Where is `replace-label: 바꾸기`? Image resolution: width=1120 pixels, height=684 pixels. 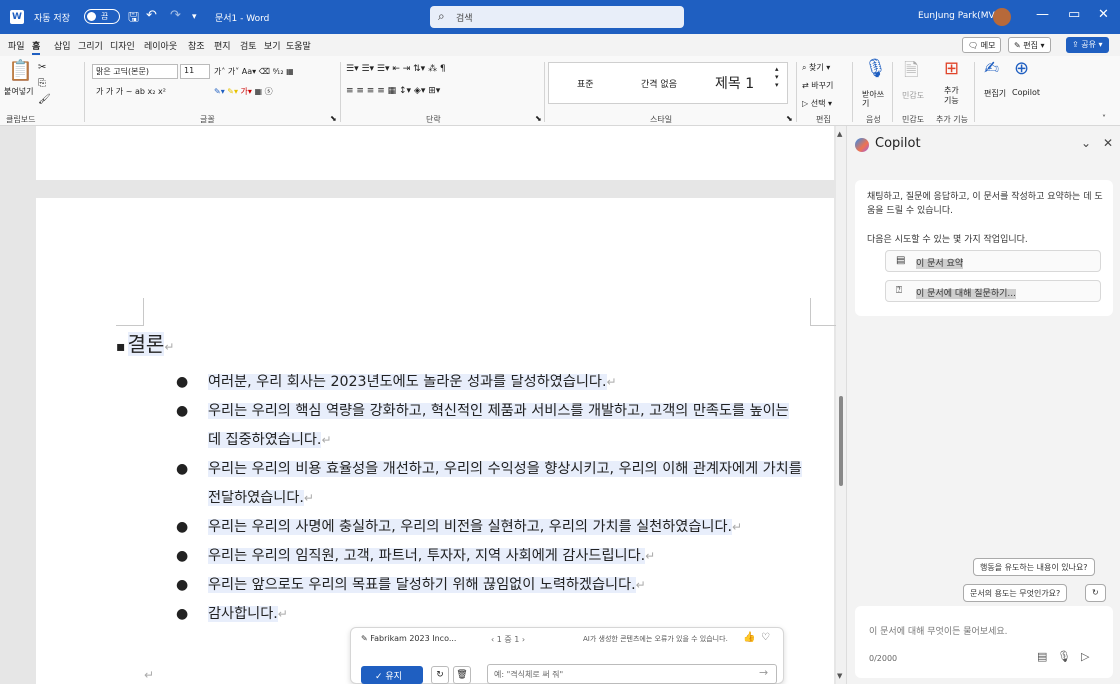 replace-label: 바꾸기 is located at coordinates (822, 85).